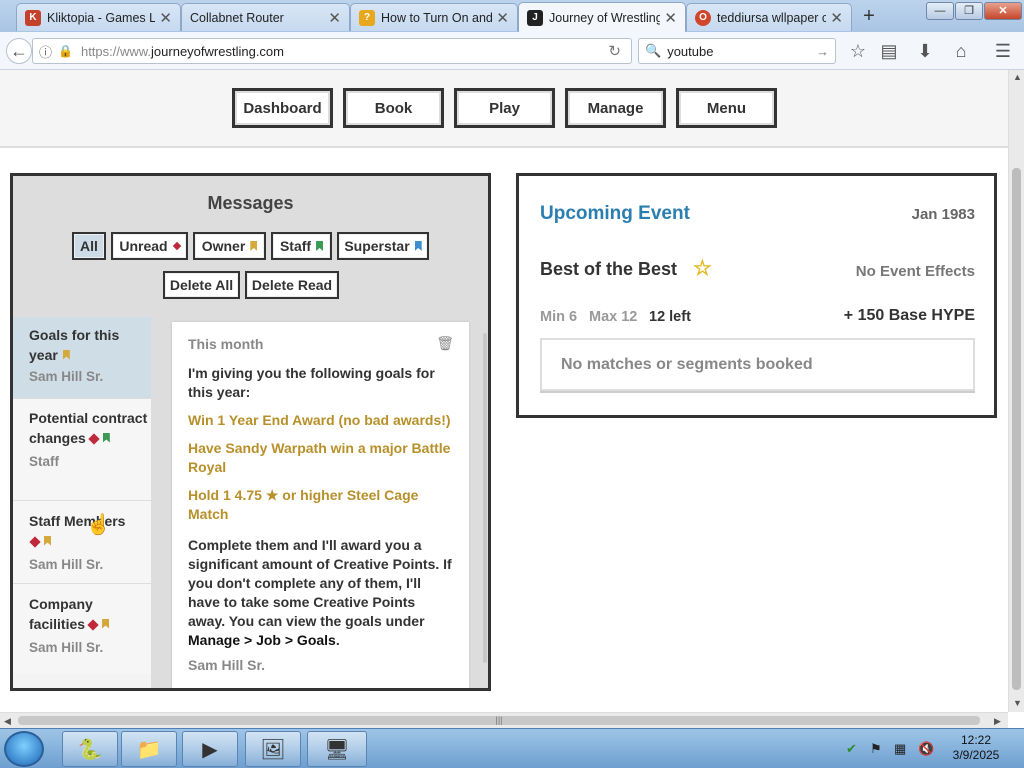  What do you see at coordinates (332, 51) in the screenshot?
I see `address-bar: ⓘ 🔒 https://www. journeyofwrestling.com ↻` at bounding box center [332, 51].